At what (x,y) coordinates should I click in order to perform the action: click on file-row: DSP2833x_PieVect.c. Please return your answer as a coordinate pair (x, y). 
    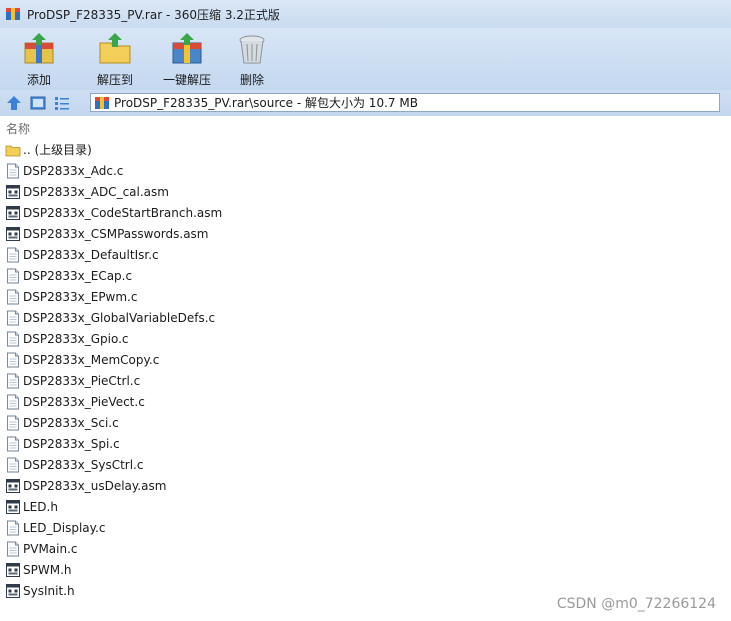
    Looking at the image, I should click on (365, 401).